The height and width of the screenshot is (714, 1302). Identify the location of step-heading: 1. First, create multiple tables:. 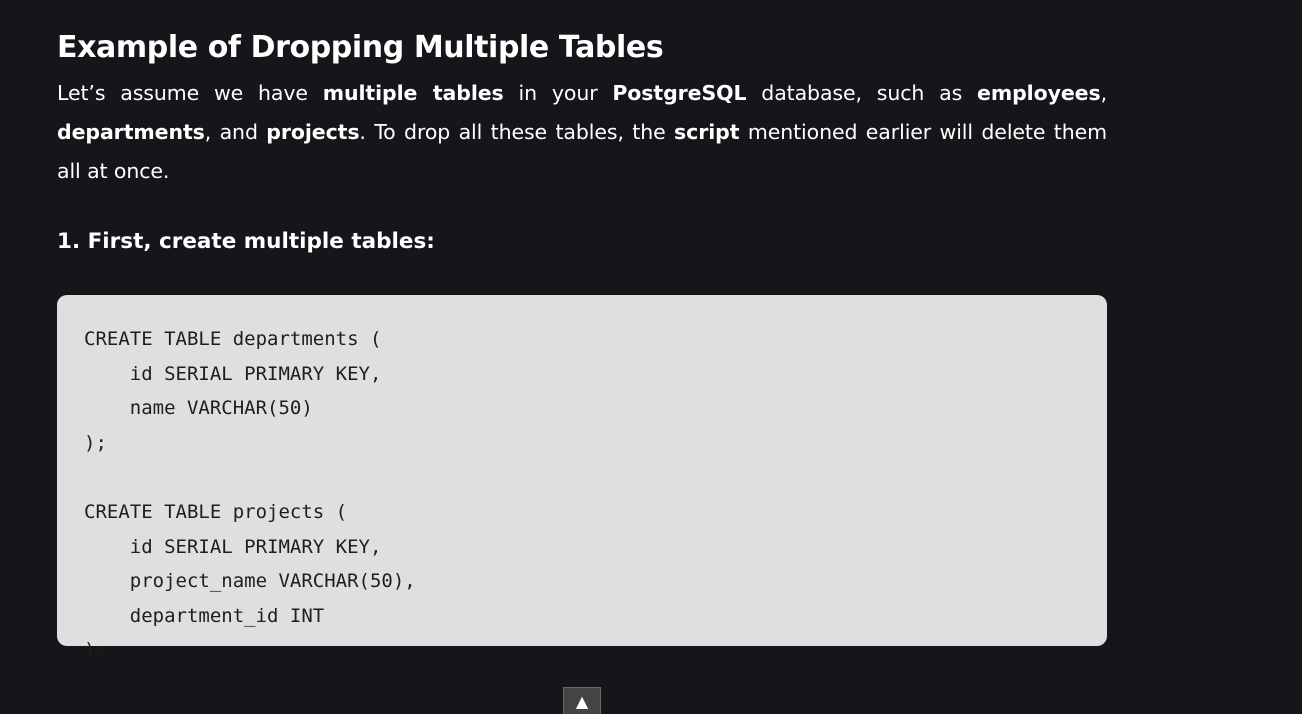
(246, 241).